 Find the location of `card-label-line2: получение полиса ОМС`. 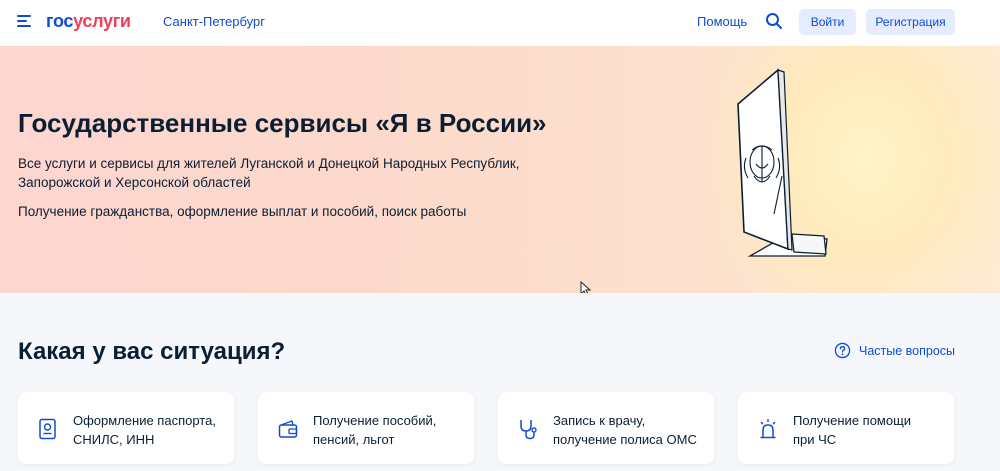

card-label-line2: получение полиса ОМС is located at coordinates (625, 439).